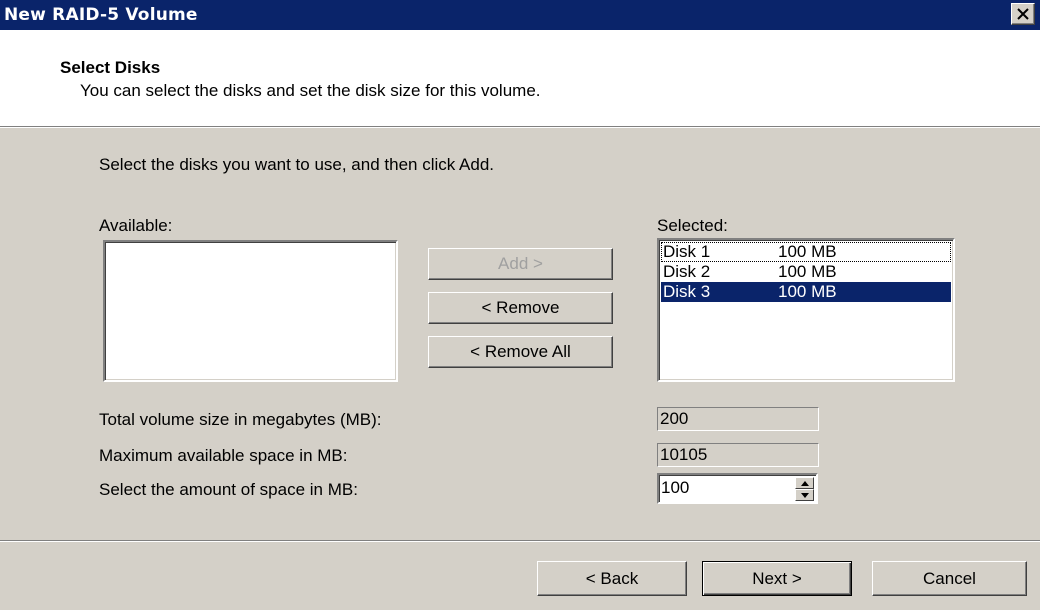  I want to click on back-button: < Back, so click(612, 578).